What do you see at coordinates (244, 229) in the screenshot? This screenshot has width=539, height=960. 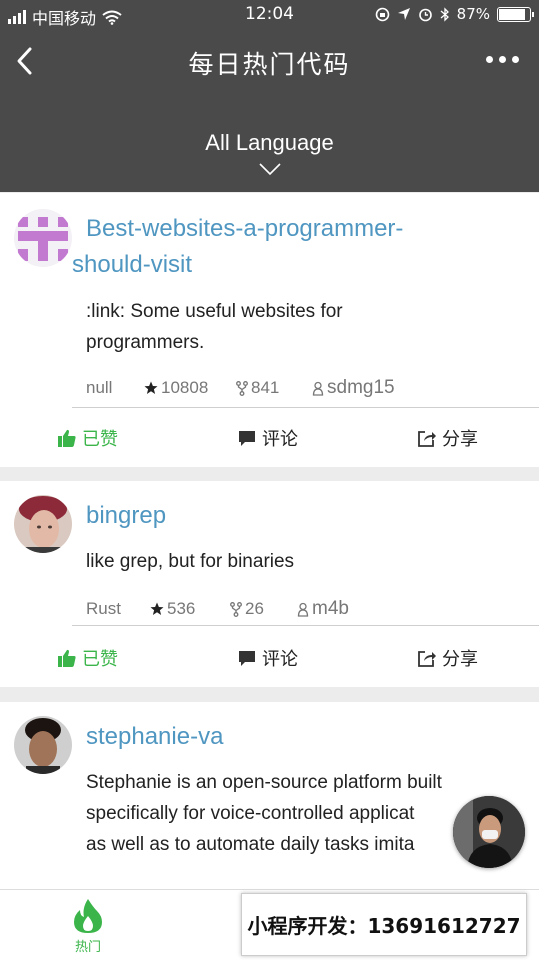 I see `repo-name: Best-websites-a-programmer-` at bounding box center [244, 229].